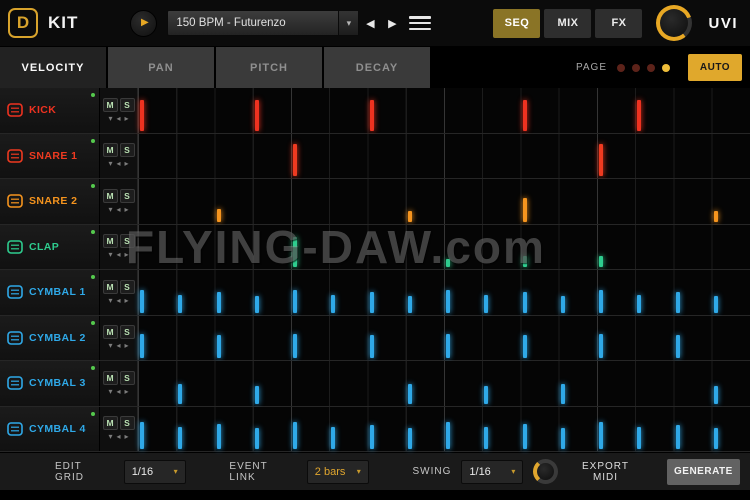 The image size is (750, 500). What do you see at coordinates (269, 67) in the screenshot?
I see `tab-pitch: PITCH` at bounding box center [269, 67].